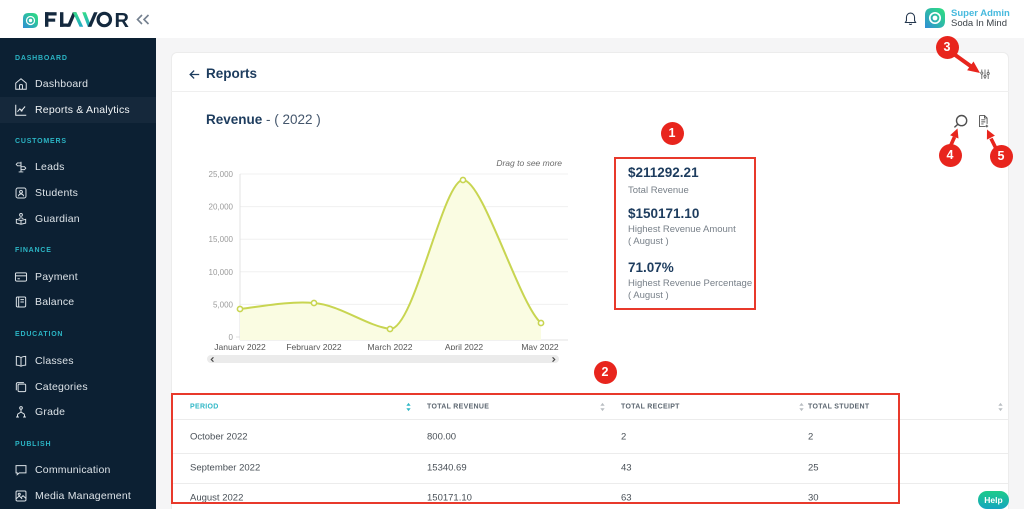  What do you see at coordinates (221, 239) in the screenshot?
I see `svg-text: 15,000` at bounding box center [221, 239].